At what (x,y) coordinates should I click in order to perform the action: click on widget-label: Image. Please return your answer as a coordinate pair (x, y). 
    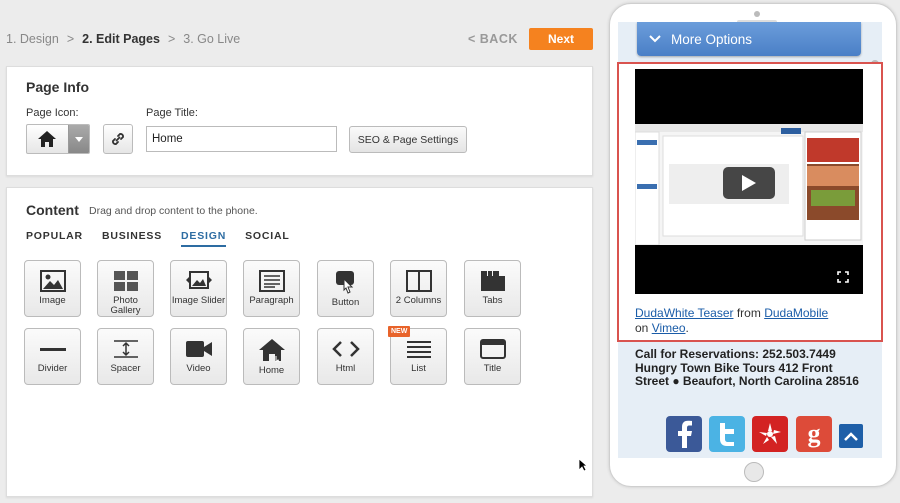
    Looking at the image, I should click on (52, 300).